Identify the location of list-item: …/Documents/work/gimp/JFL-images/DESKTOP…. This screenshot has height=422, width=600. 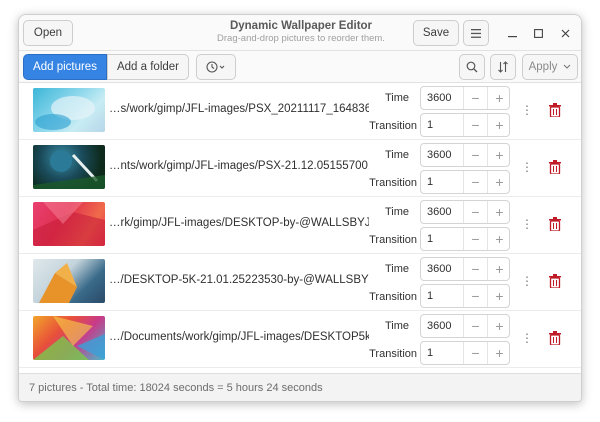
(300, 339).